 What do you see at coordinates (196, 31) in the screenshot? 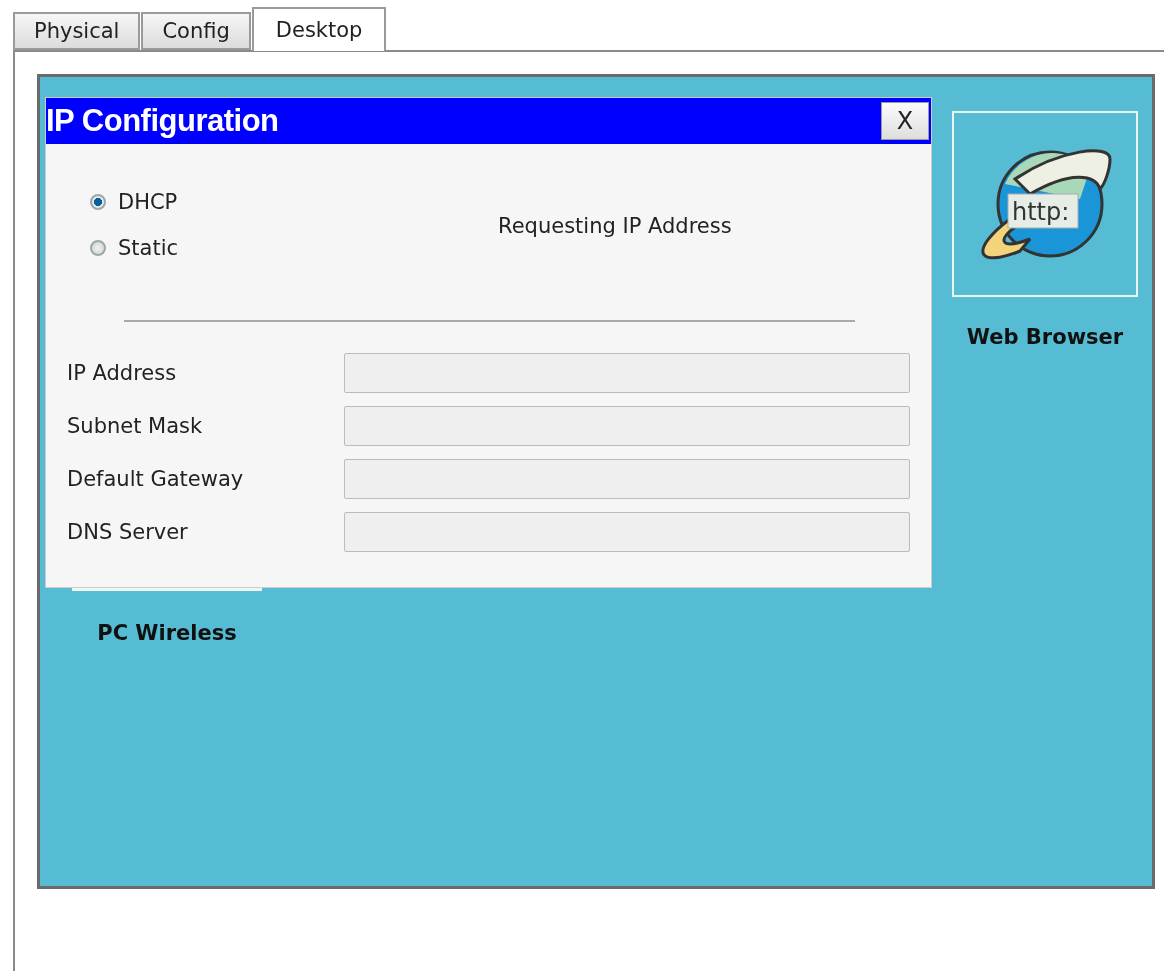
I see `tab: Config` at bounding box center [196, 31].